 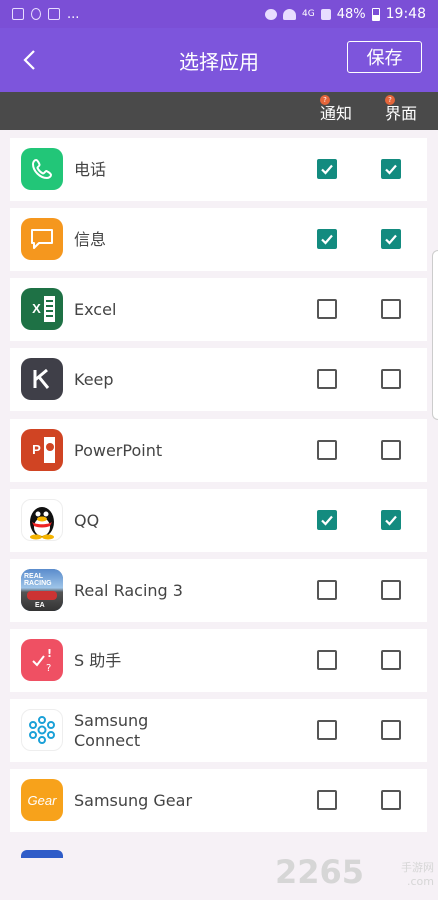 What do you see at coordinates (90, 169) in the screenshot?
I see `app-name: 电话` at bounding box center [90, 169].